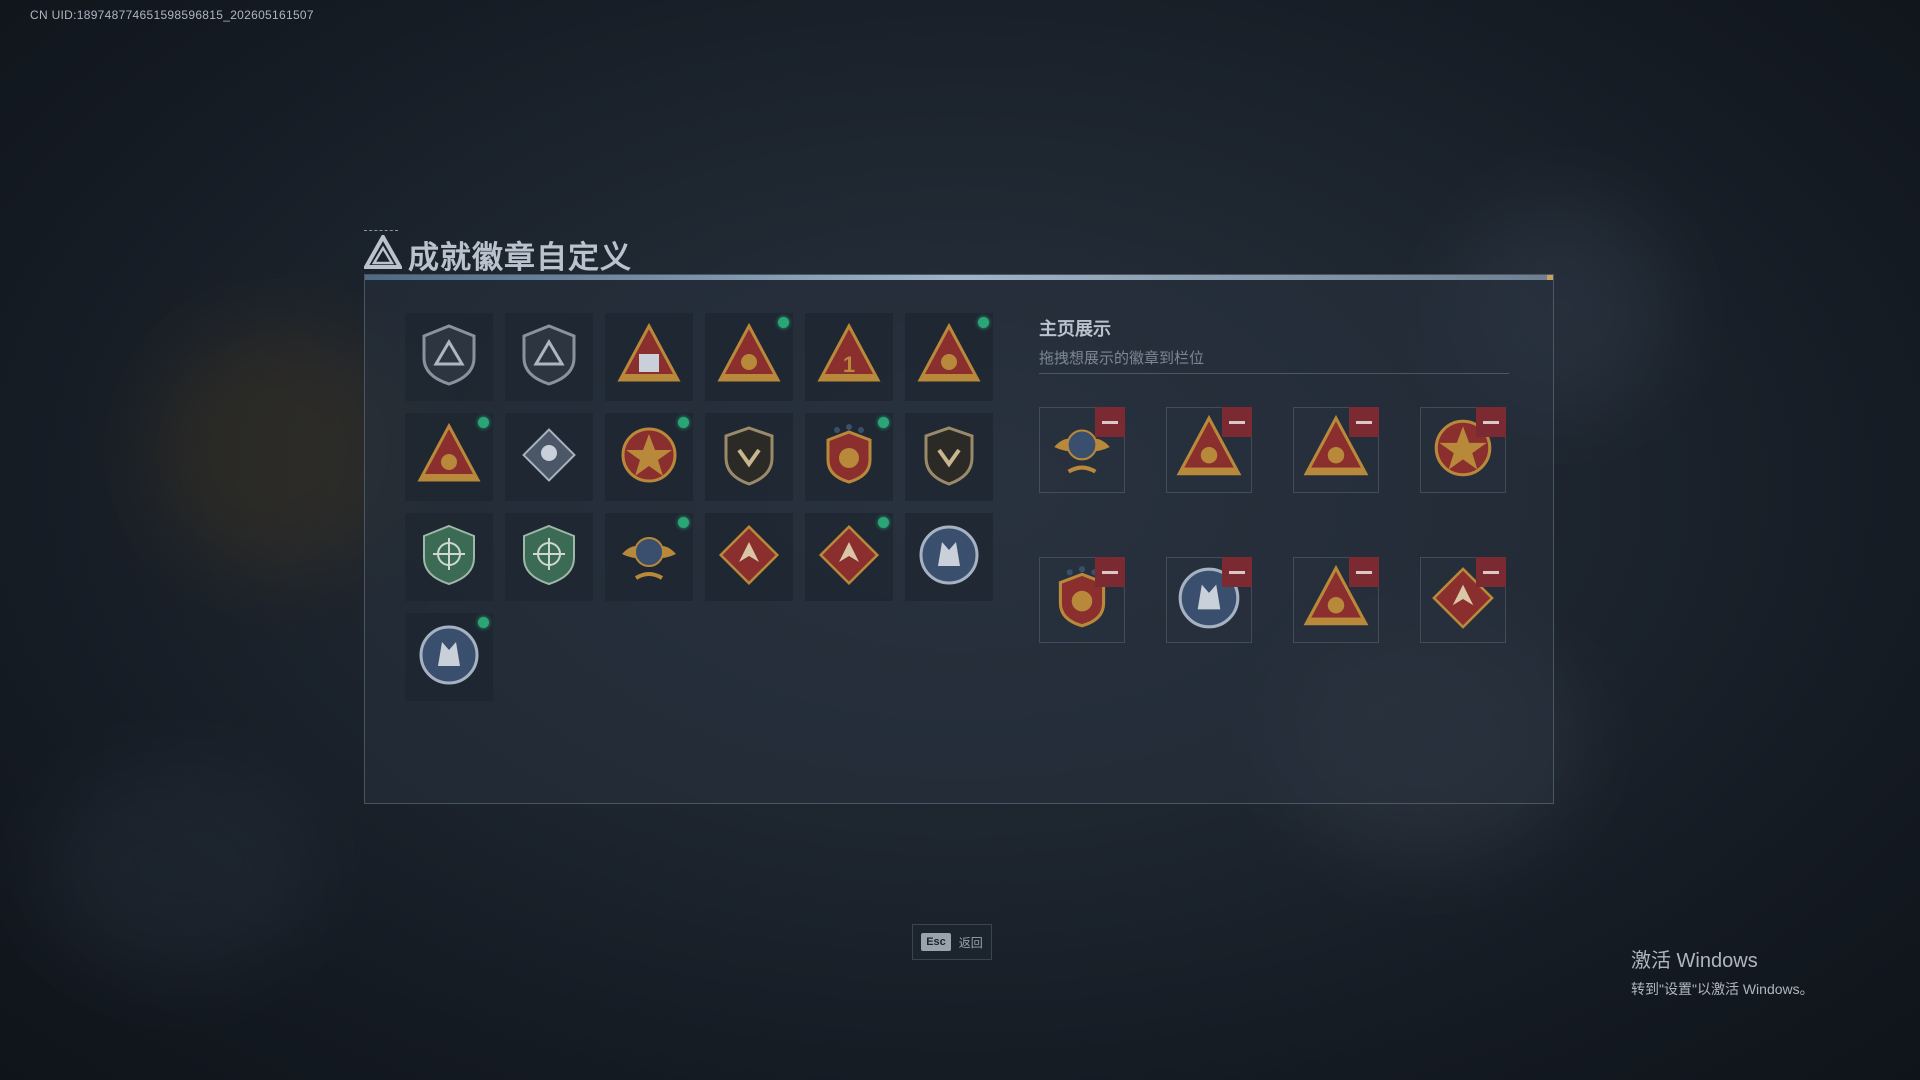 This screenshot has width=1920, height=1080. I want to click on watermark-title: 激活 Windows, so click(1694, 961).